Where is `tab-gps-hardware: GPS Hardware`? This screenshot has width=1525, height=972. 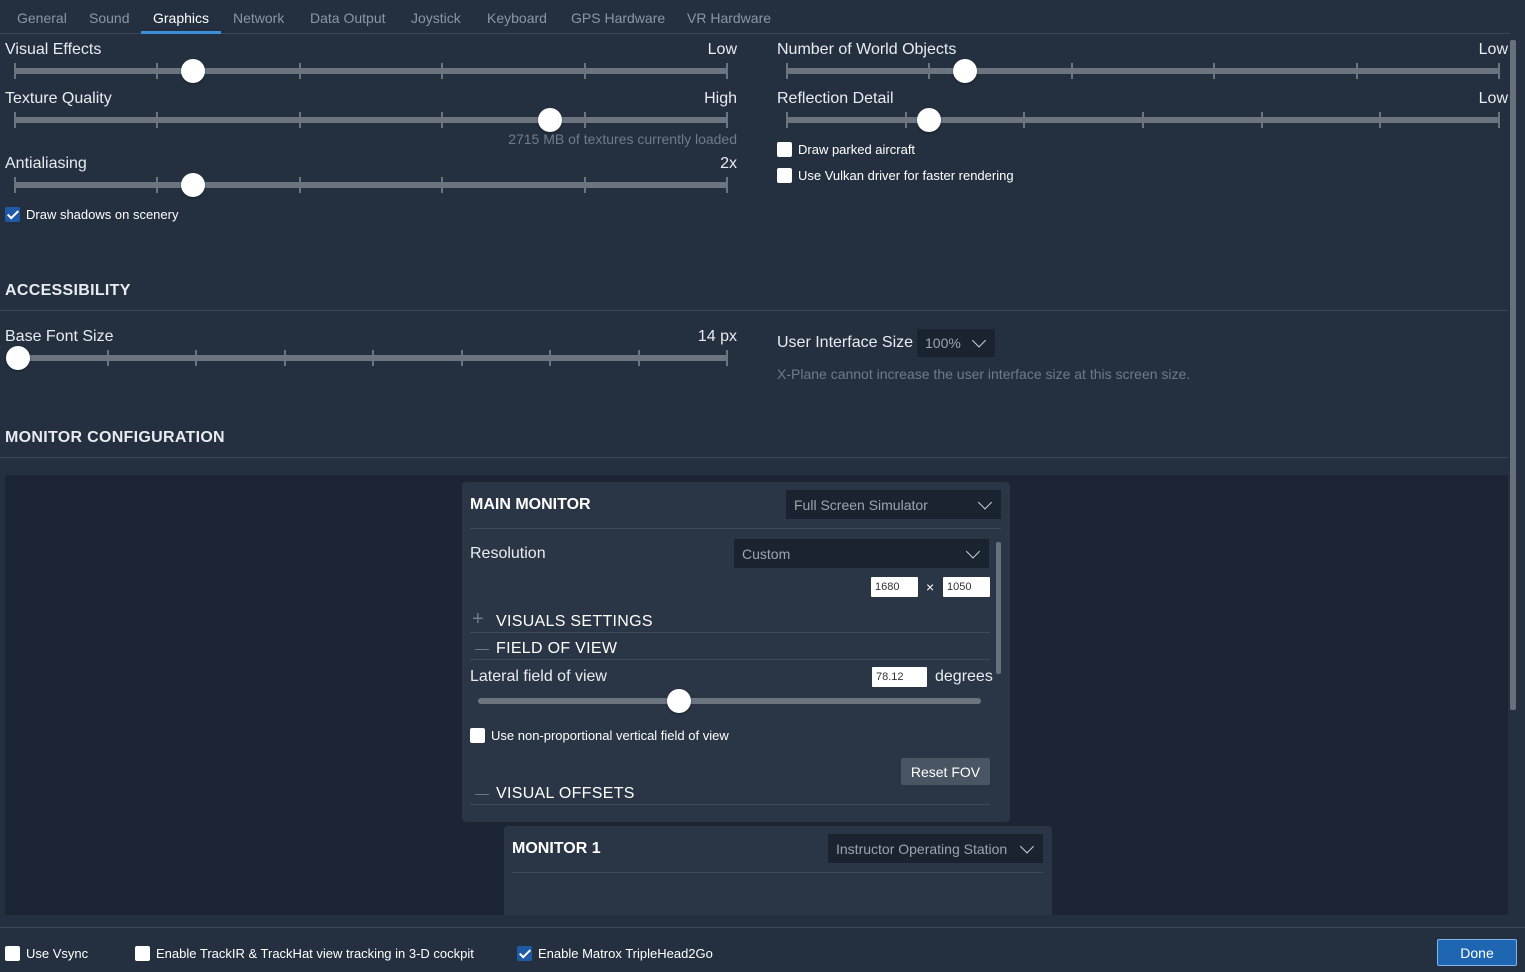
tab-gps-hardware: GPS Hardware is located at coordinates (618, 18).